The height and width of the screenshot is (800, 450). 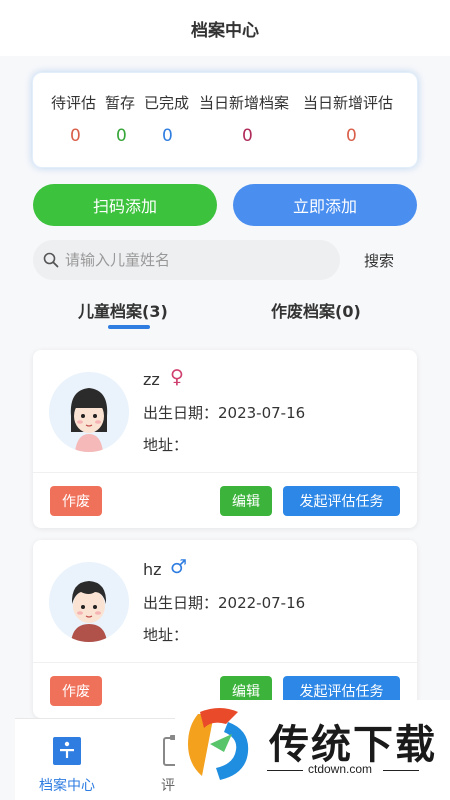 What do you see at coordinates (224, 413) in the screenshot?
I see `birth-date: 出生日期：2023-07-16` at bounding box center [224, 413].